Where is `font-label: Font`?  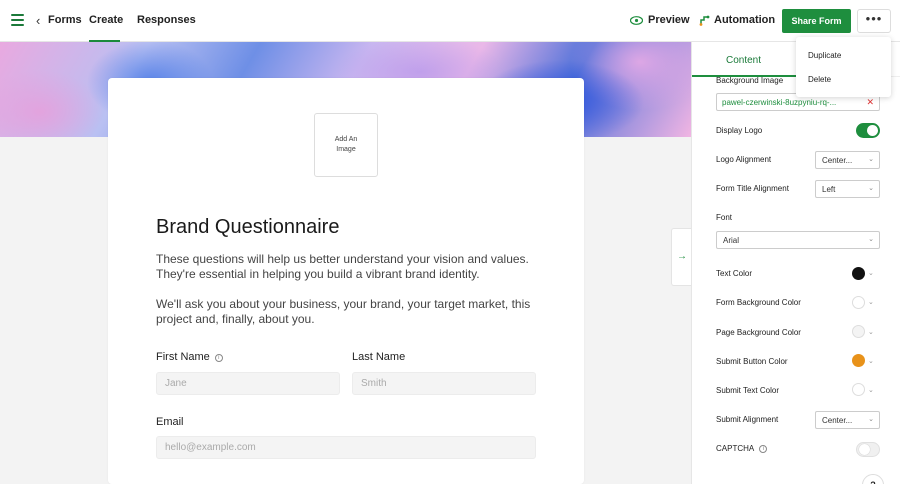 font-label: Font is located at coordinates (724, 217).